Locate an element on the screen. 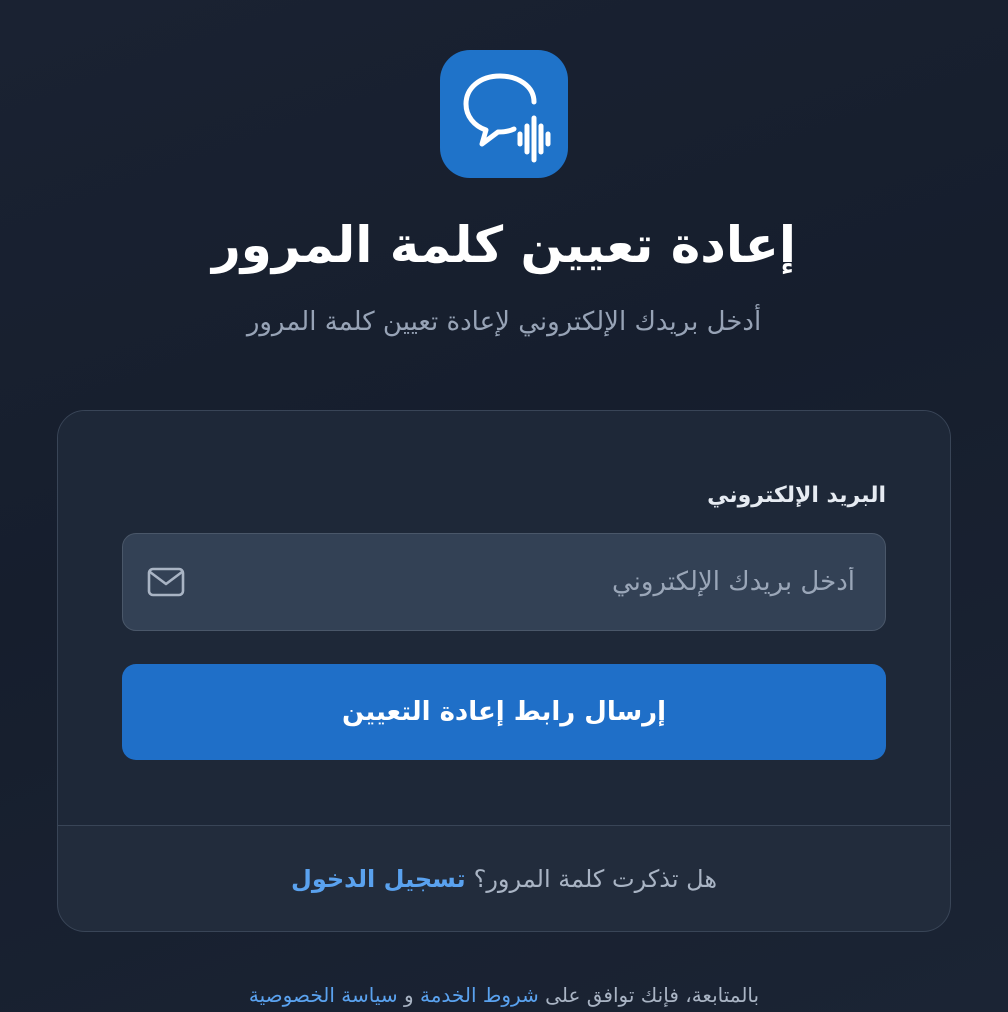  app-logo is located at coordinates (504, 114).